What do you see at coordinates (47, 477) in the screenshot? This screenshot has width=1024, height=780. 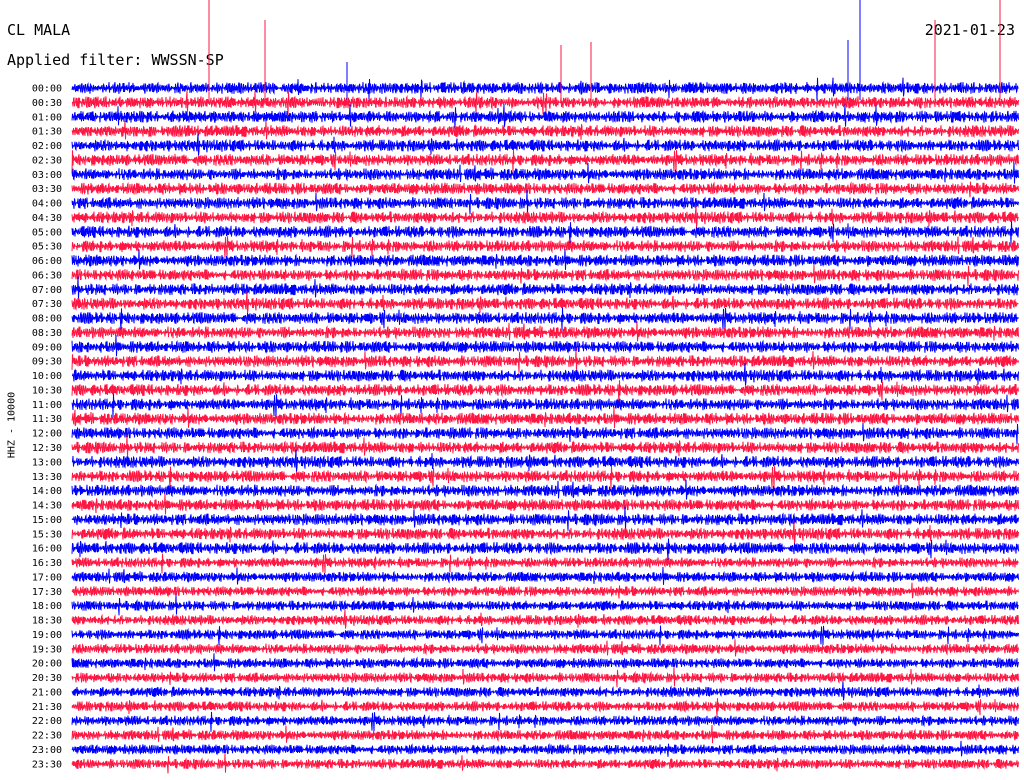 I see `row-time-label: 13:30` at bounding box center [47, 477].